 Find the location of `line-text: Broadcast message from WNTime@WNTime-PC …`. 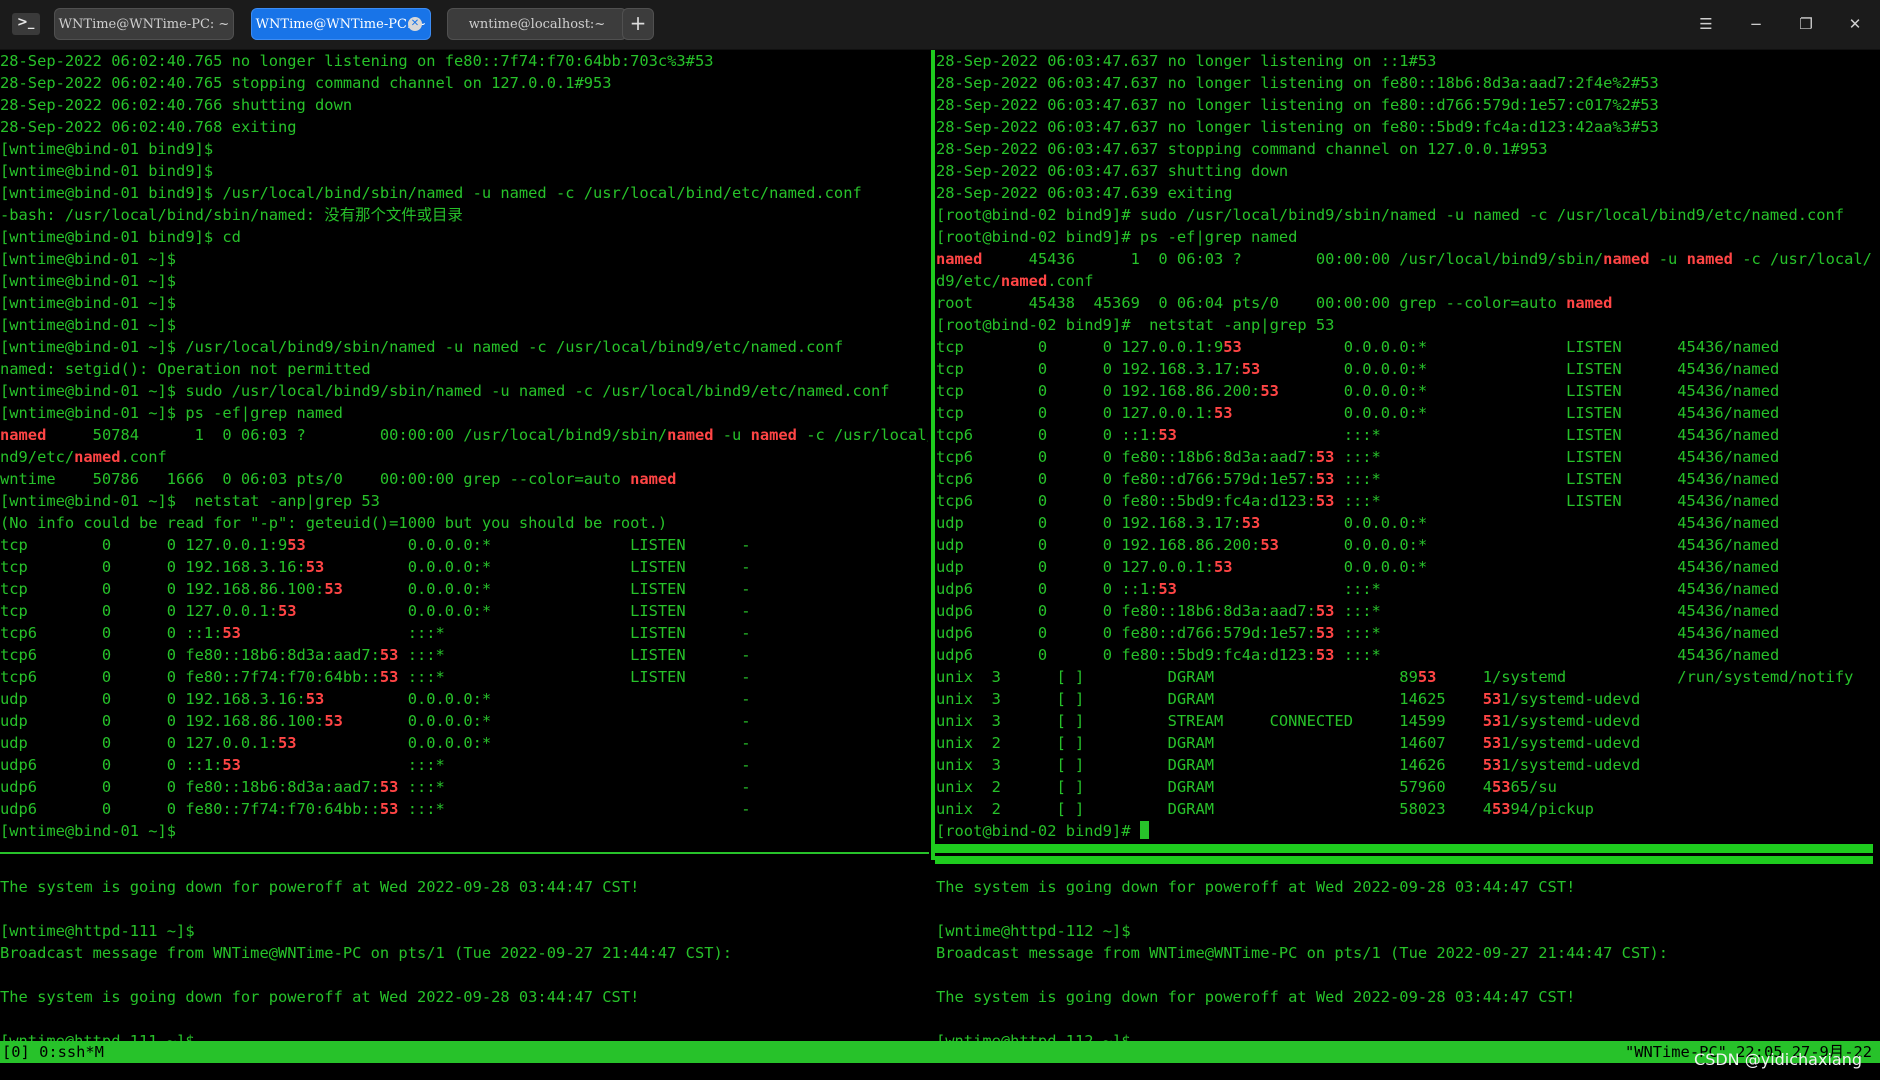

line-text: Broadcast message from WNTime@WNTime-PC … is located at coordinates (366, 953).